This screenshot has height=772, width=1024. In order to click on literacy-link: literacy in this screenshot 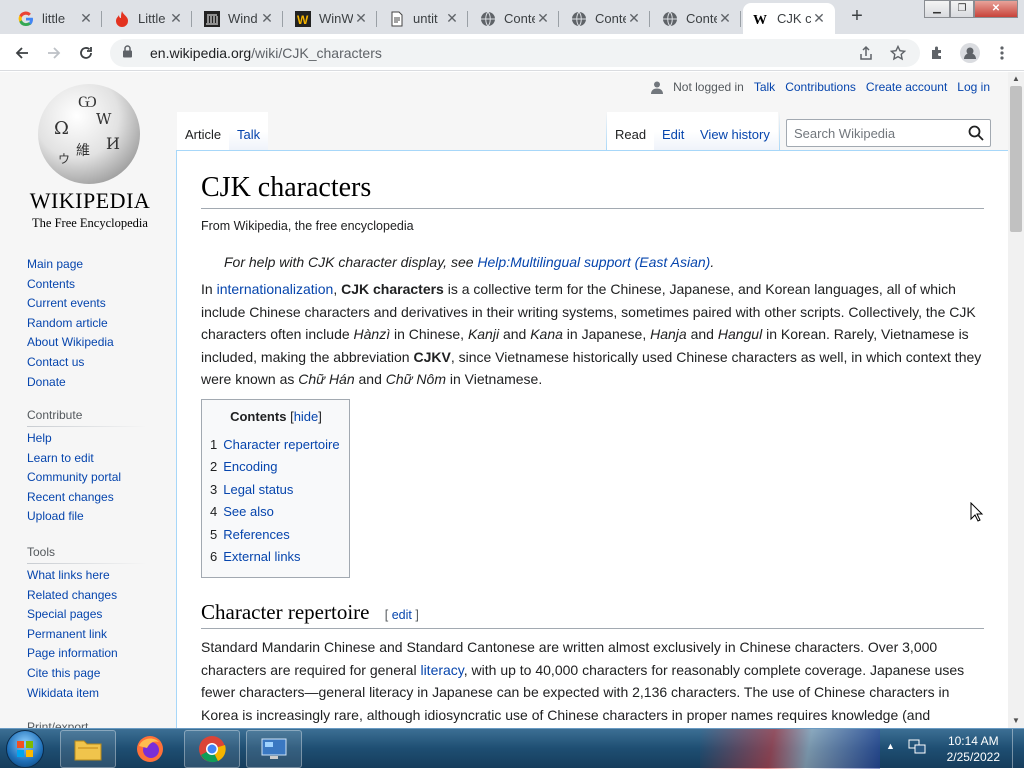, I will do `click(441, 670)`.